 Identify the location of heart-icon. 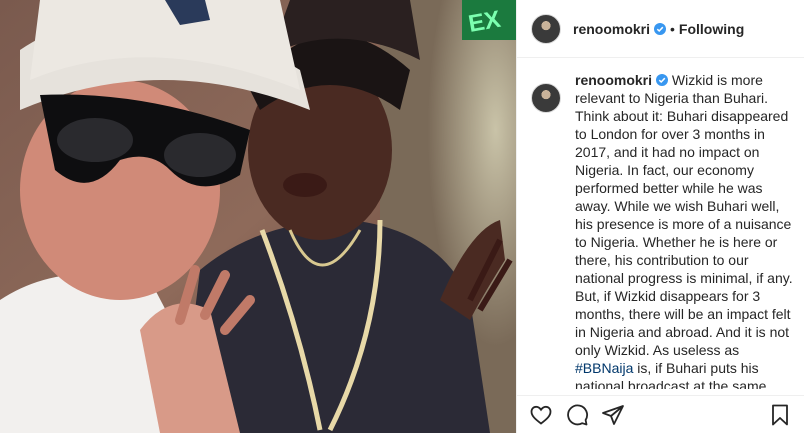
(541, 415).